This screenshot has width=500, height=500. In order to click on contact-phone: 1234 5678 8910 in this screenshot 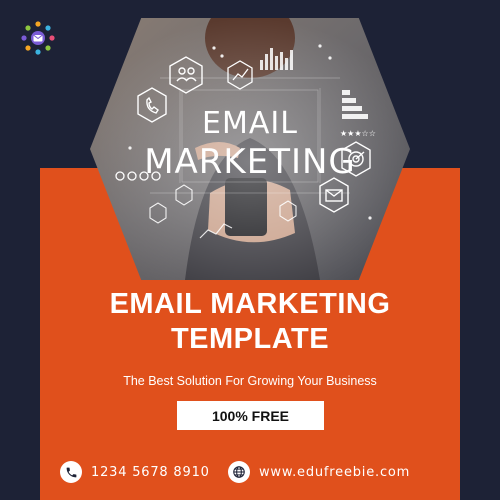, I will do `click(135, 472)`.